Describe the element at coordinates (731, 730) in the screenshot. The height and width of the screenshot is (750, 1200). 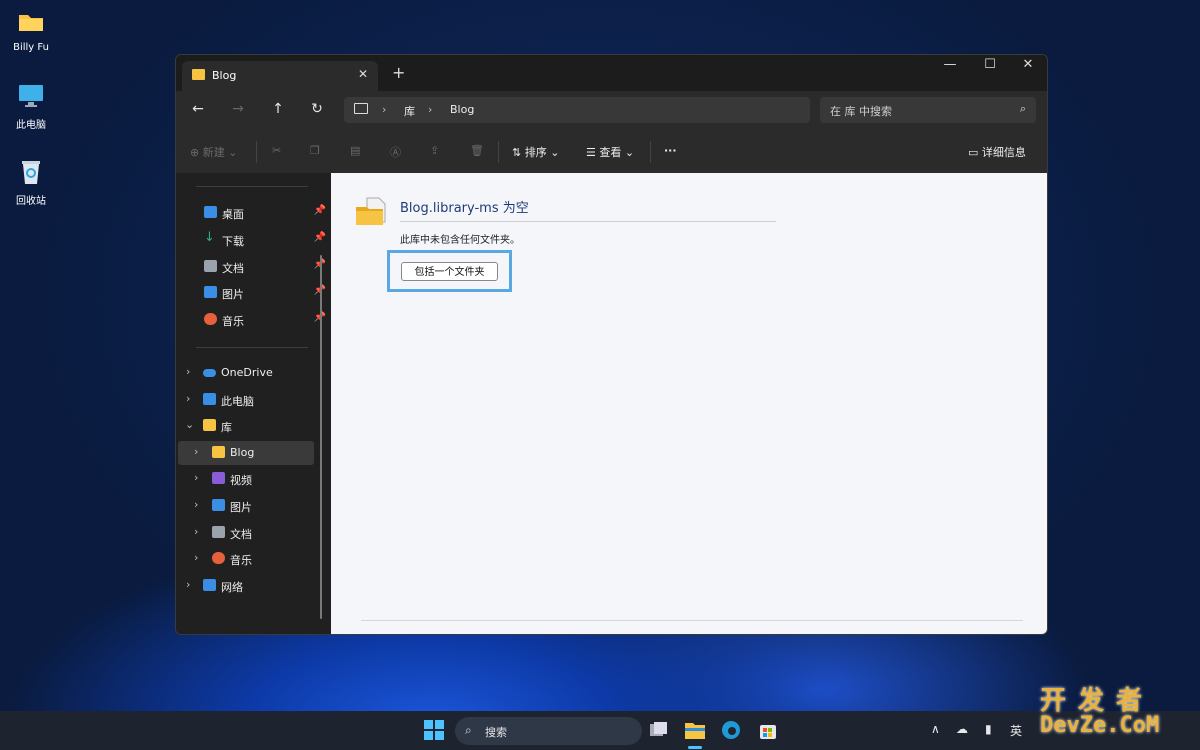
I see `edge-browser-icon` at that location.